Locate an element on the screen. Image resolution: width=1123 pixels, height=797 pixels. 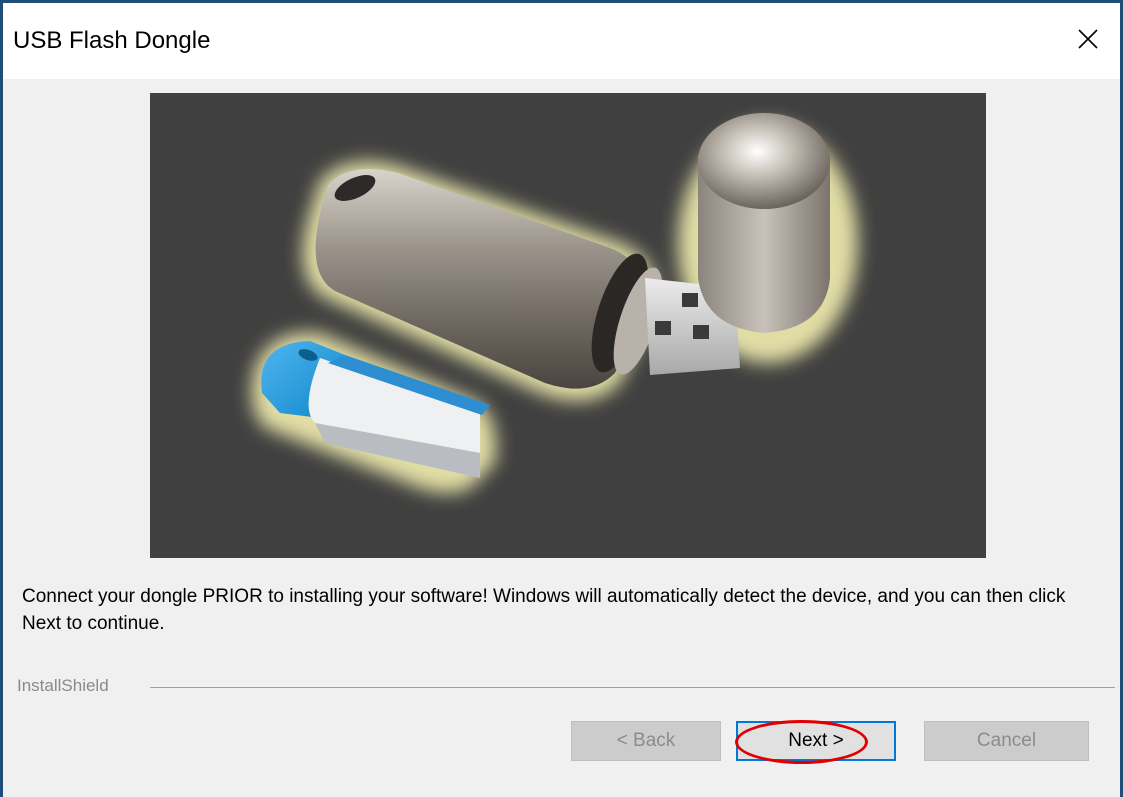
separator-line is located at coordinates (632, 687).